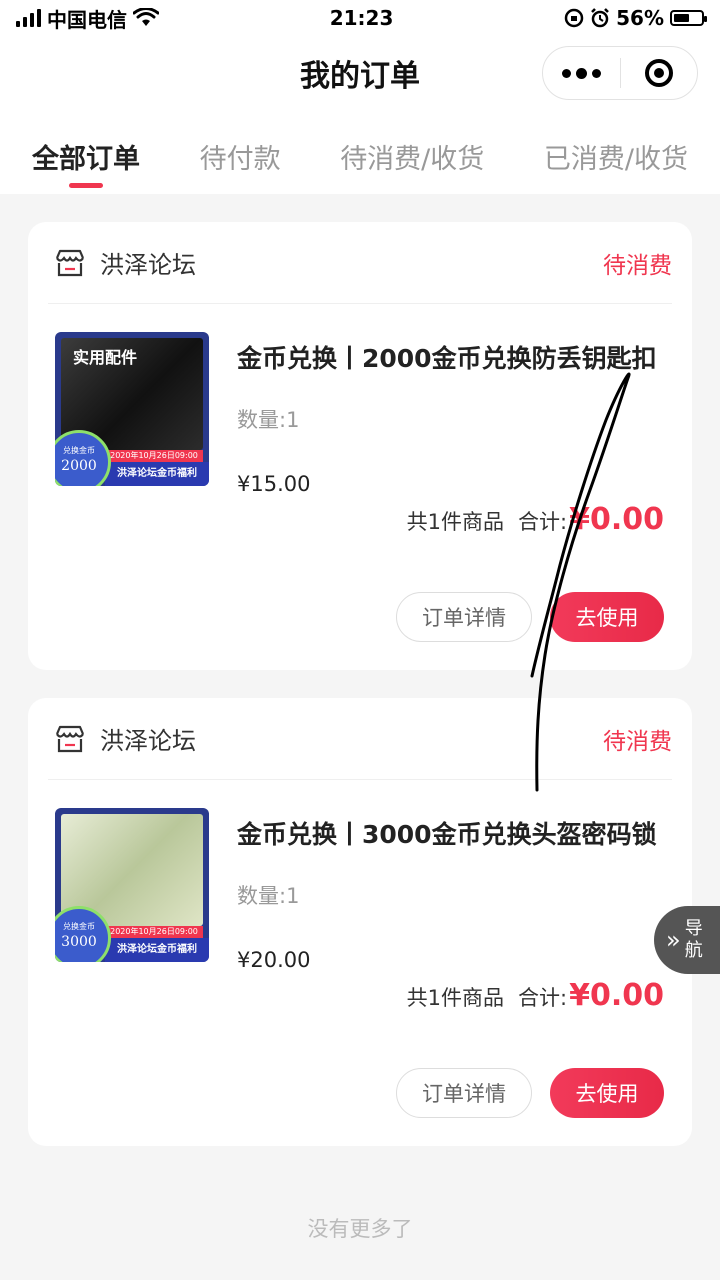  I want to click on orientation-lock-icon, so click(574, 18).